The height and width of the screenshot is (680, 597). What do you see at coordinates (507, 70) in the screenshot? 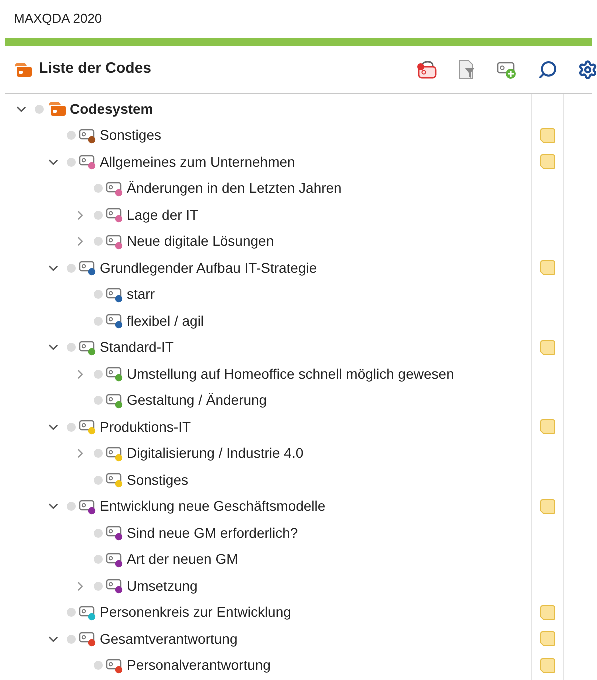
I see `code-tag-plus-icon` at bounding box center [507, 70].